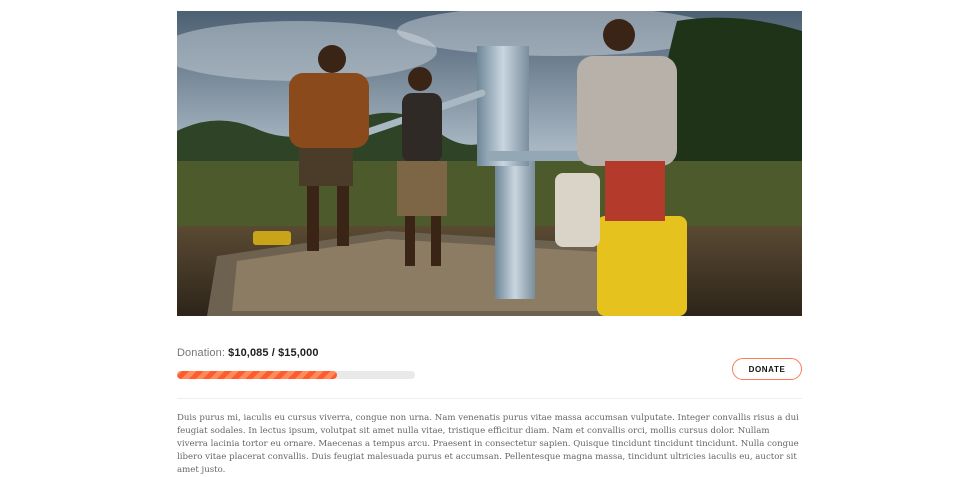 The image size is (980, 477). What do you see at coordinates (298, 353) in the screenshot?
I see `donation-goal-amount: $15,000` at bounding box center [298, 353].